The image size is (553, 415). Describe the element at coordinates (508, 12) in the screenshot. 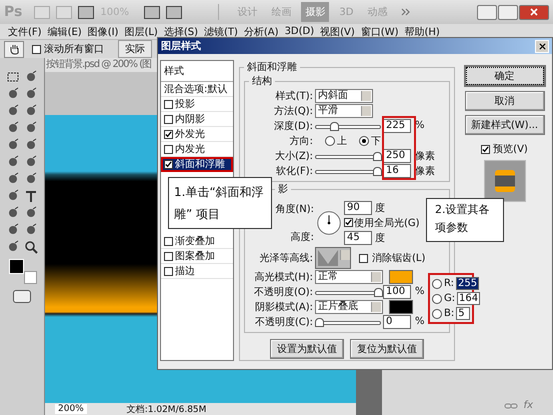

I see `maximize-button` at that location.